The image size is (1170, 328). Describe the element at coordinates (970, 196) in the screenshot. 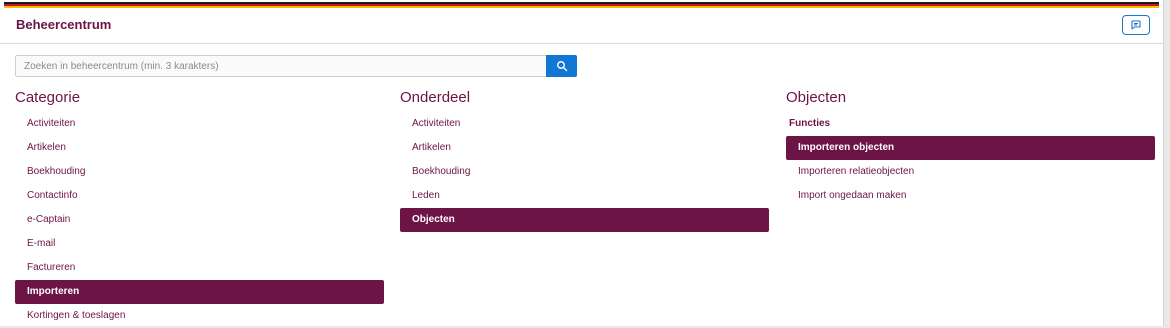

I see `objecten-item: Import ongedaan maken` at that location.